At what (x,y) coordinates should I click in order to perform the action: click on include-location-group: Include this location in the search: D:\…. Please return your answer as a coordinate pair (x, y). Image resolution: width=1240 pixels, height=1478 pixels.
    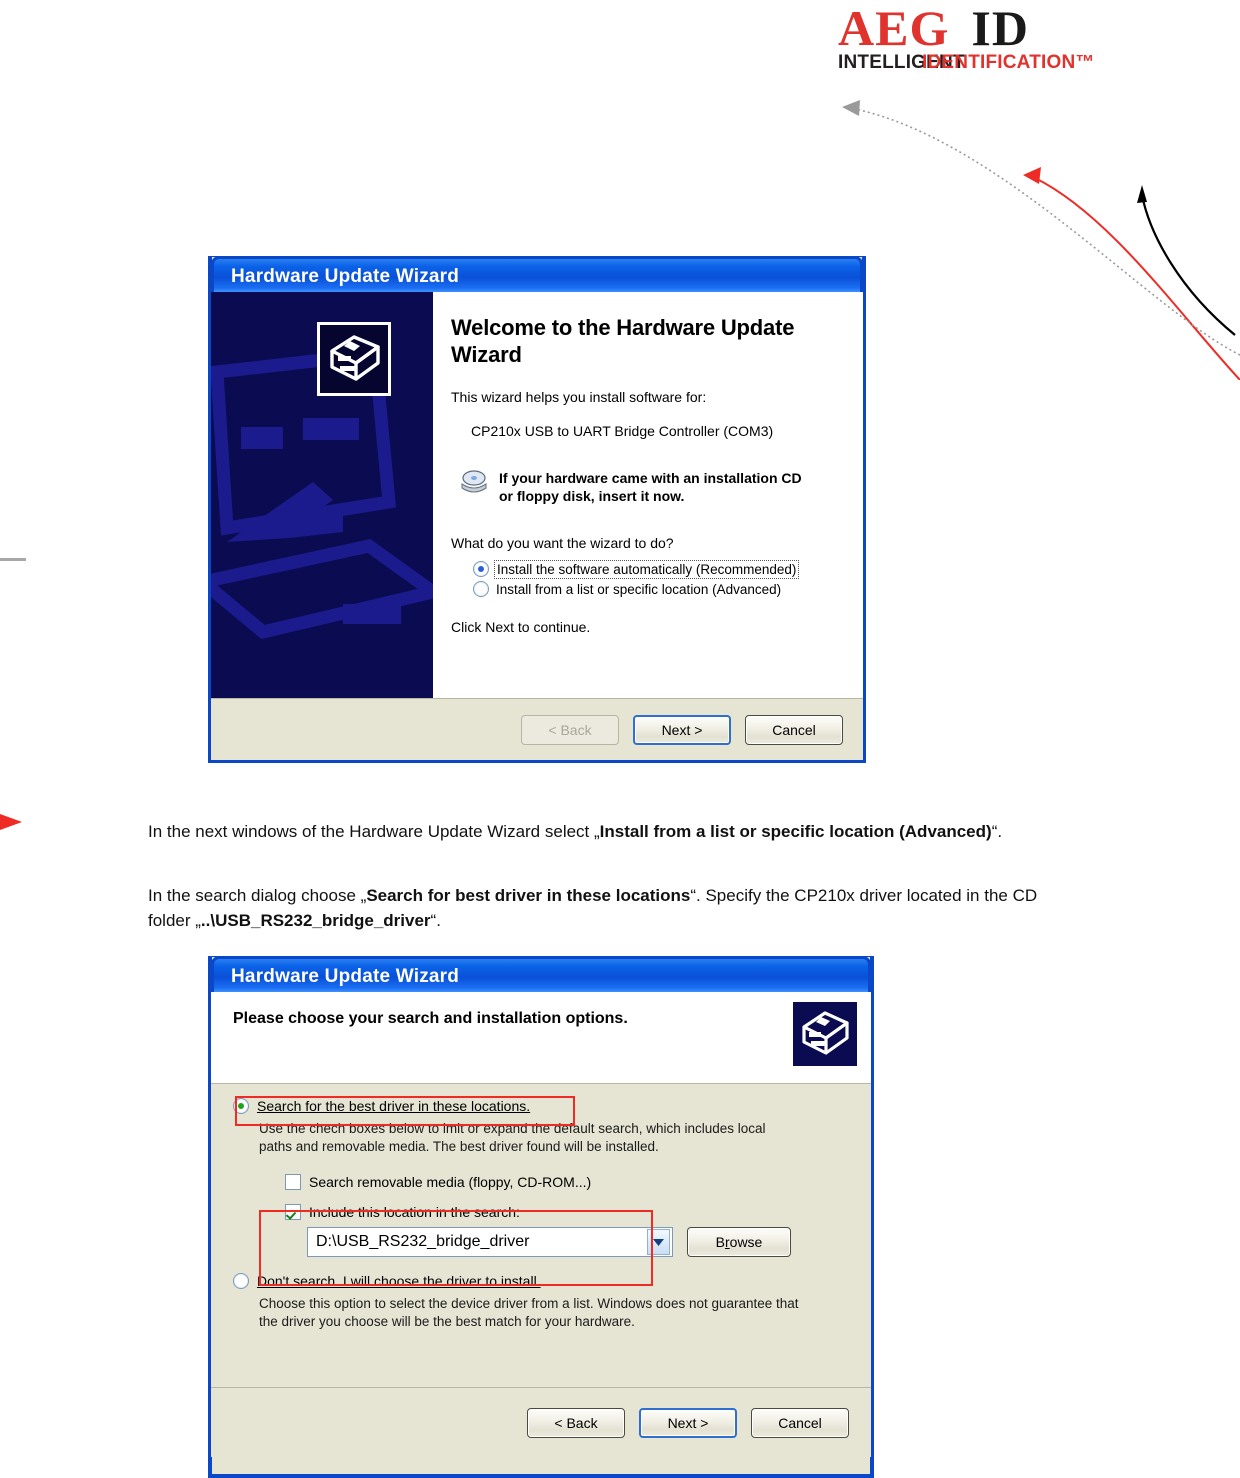
    Looking at the image, I should click on (569, 1230).